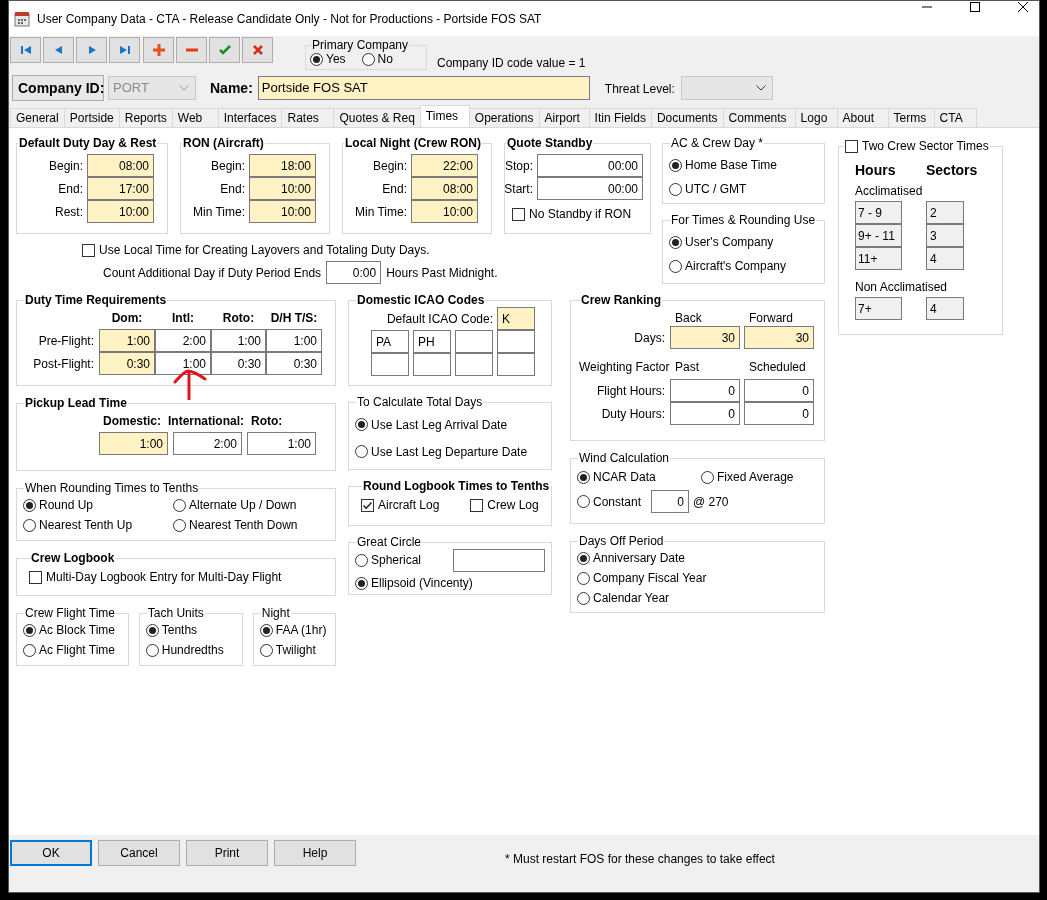 This screenshot has height=900, width=1047. Describe the element at coordinates (120, 189) in the screenshot. I see `text-field: 17:00` at that location.